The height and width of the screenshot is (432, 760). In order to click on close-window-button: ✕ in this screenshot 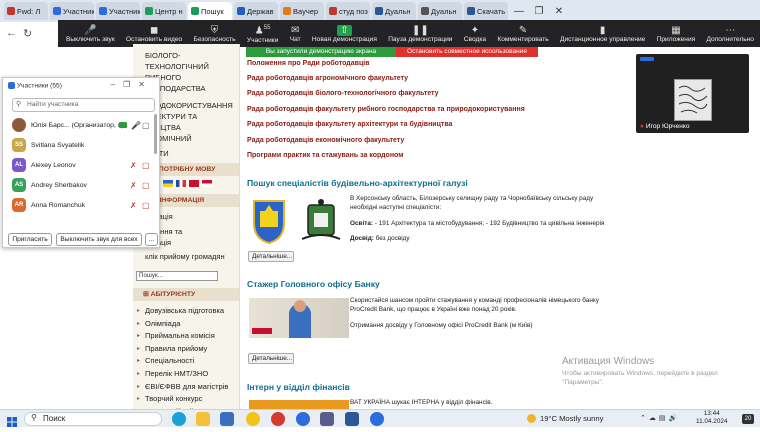, I will do `click(559, 11)`.